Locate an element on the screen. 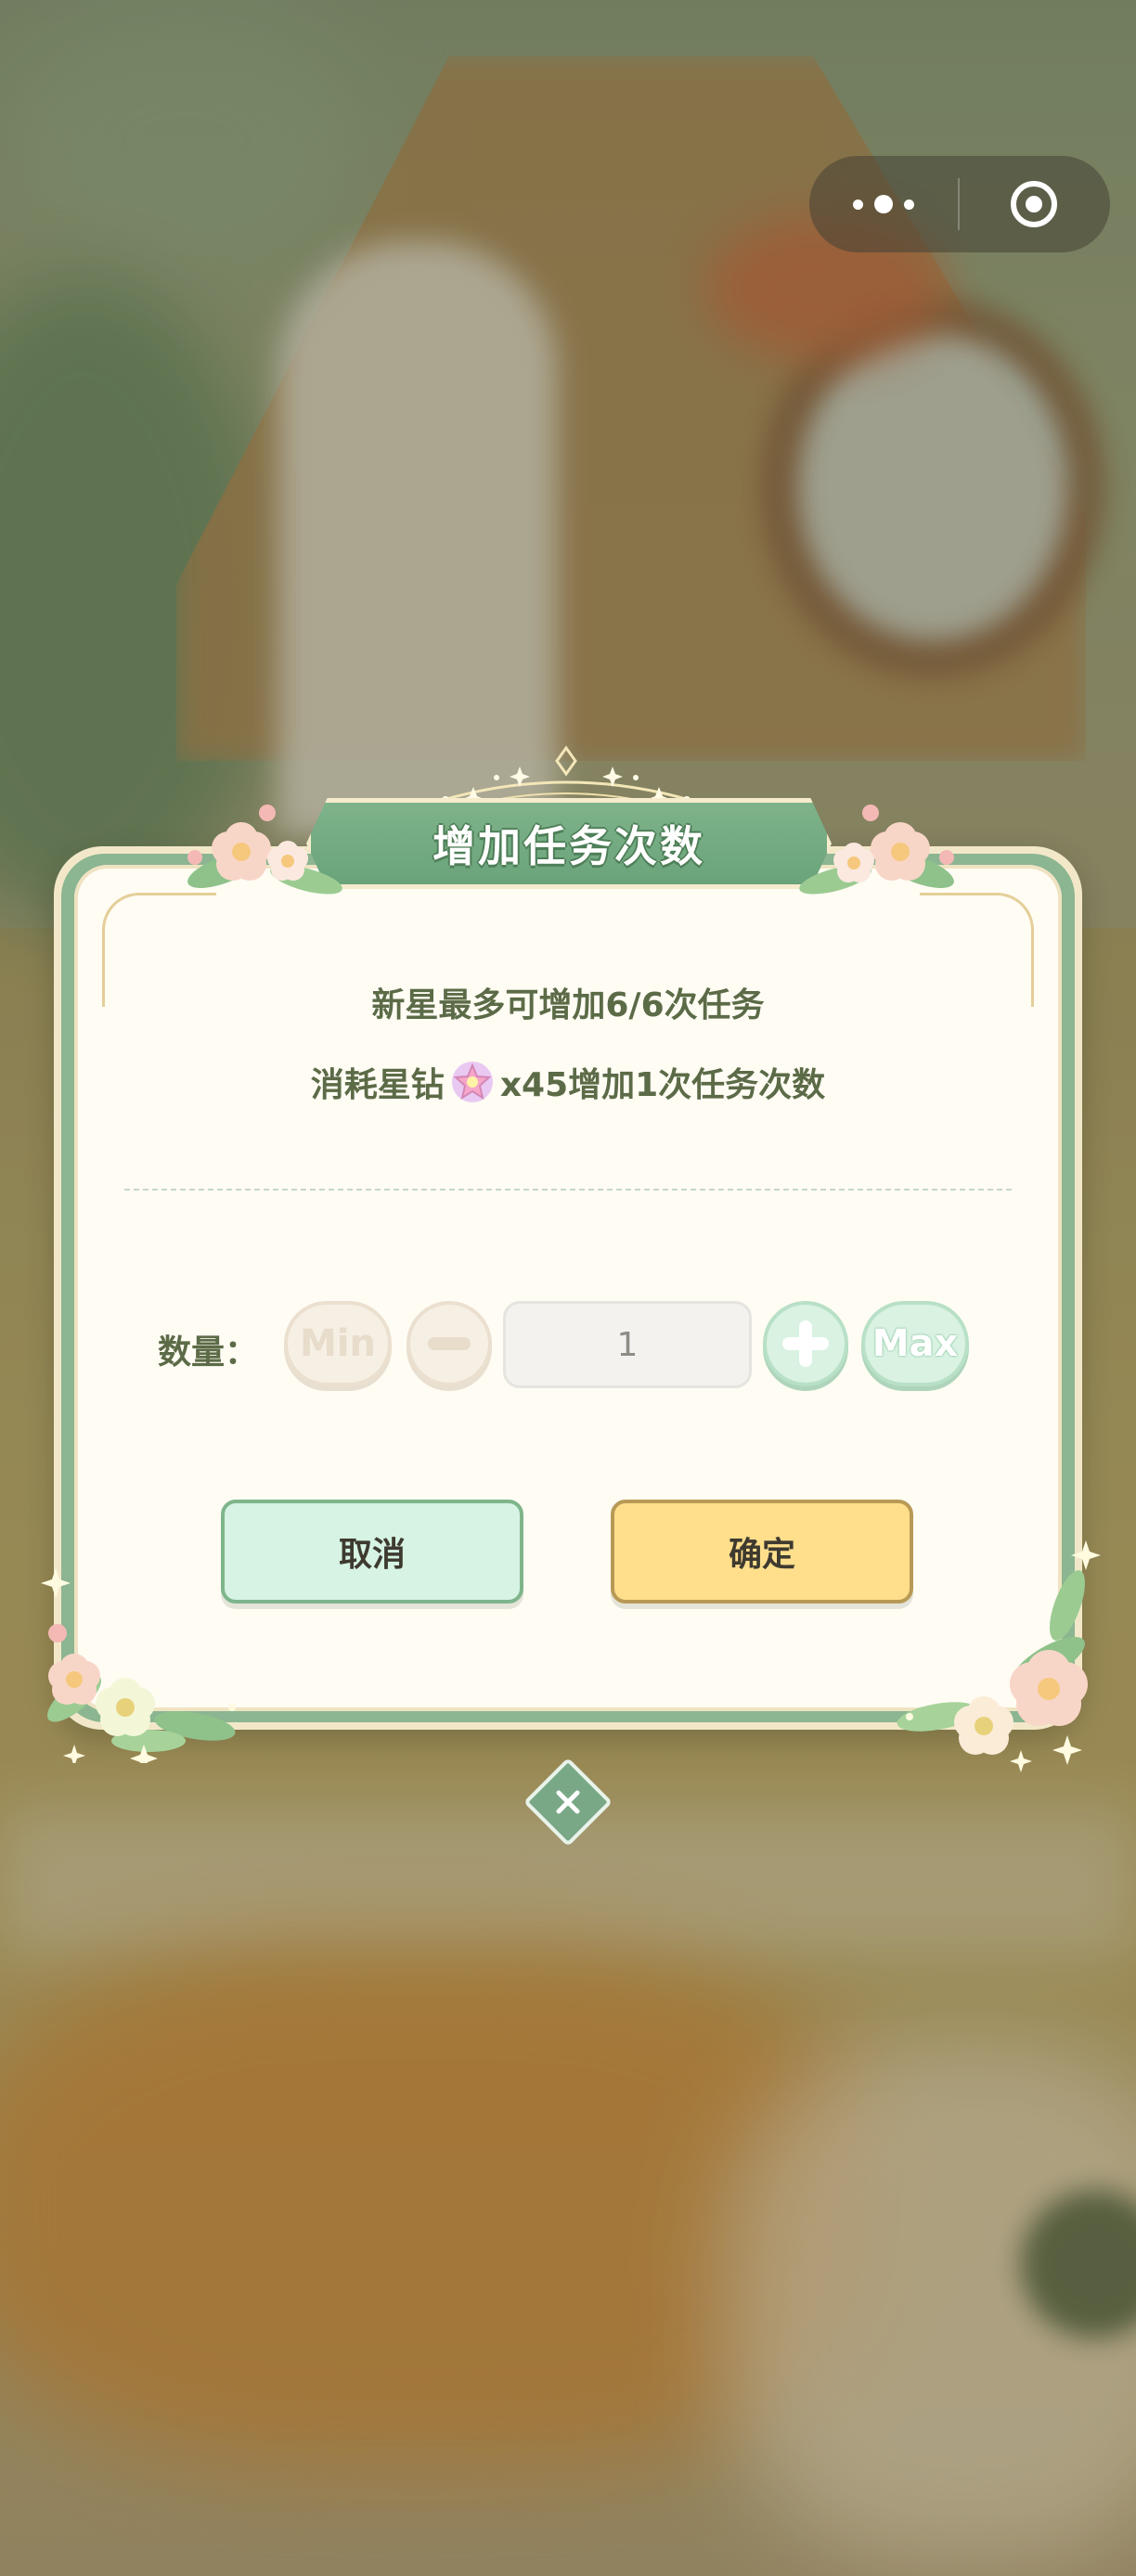  cost-text: 消耗星钻 x45增加1次任务次数 is located at coordinates (568, 1082).